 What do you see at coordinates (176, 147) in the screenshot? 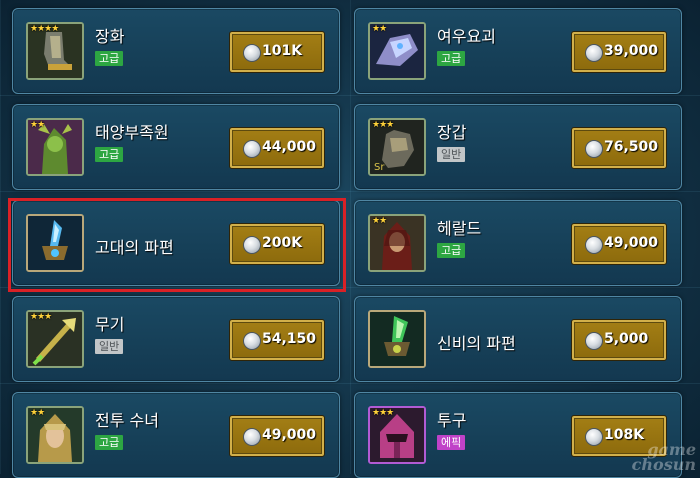
I see `shop-item-card: ★★ 태양부족원 고급 44,000` at bounding box center [176, 147].